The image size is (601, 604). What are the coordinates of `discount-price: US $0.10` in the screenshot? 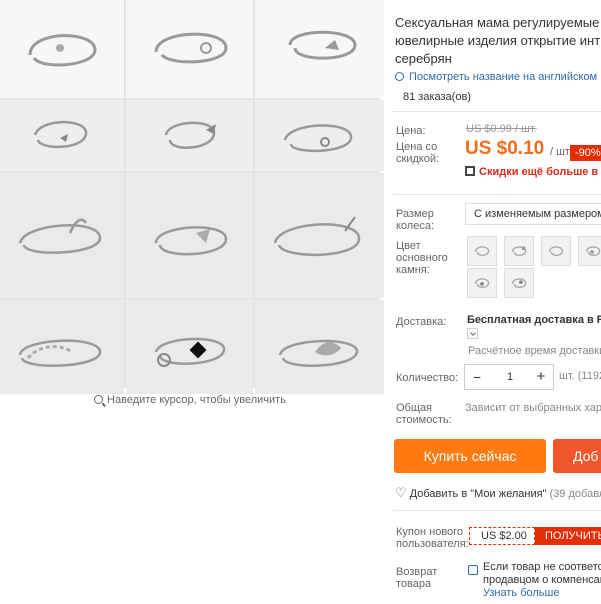 It's located at (505, 148).